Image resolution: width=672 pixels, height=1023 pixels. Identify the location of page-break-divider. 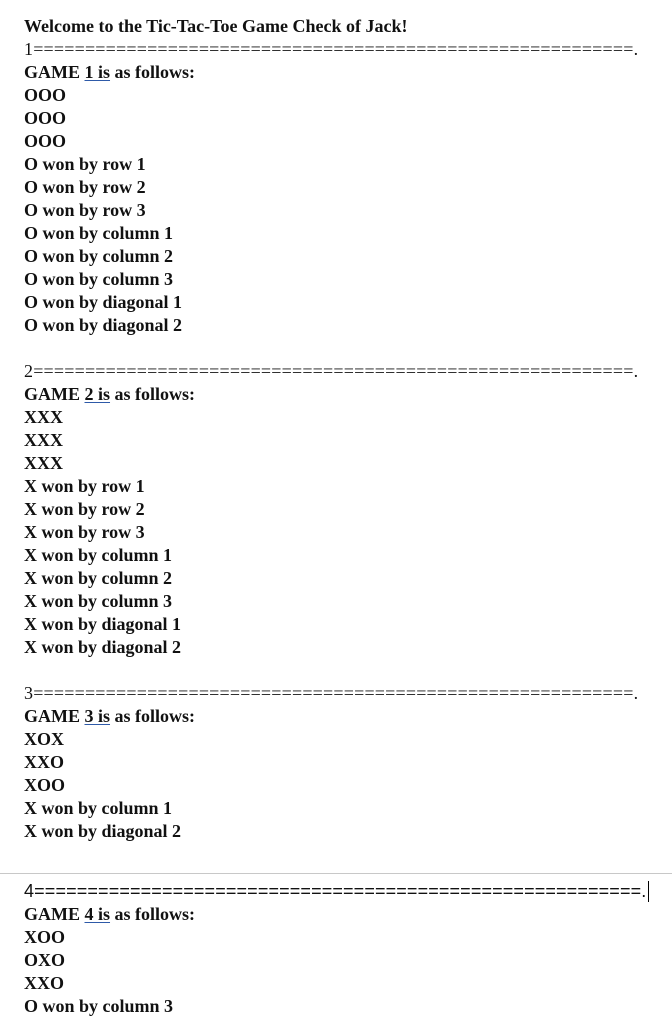
(336, 873).